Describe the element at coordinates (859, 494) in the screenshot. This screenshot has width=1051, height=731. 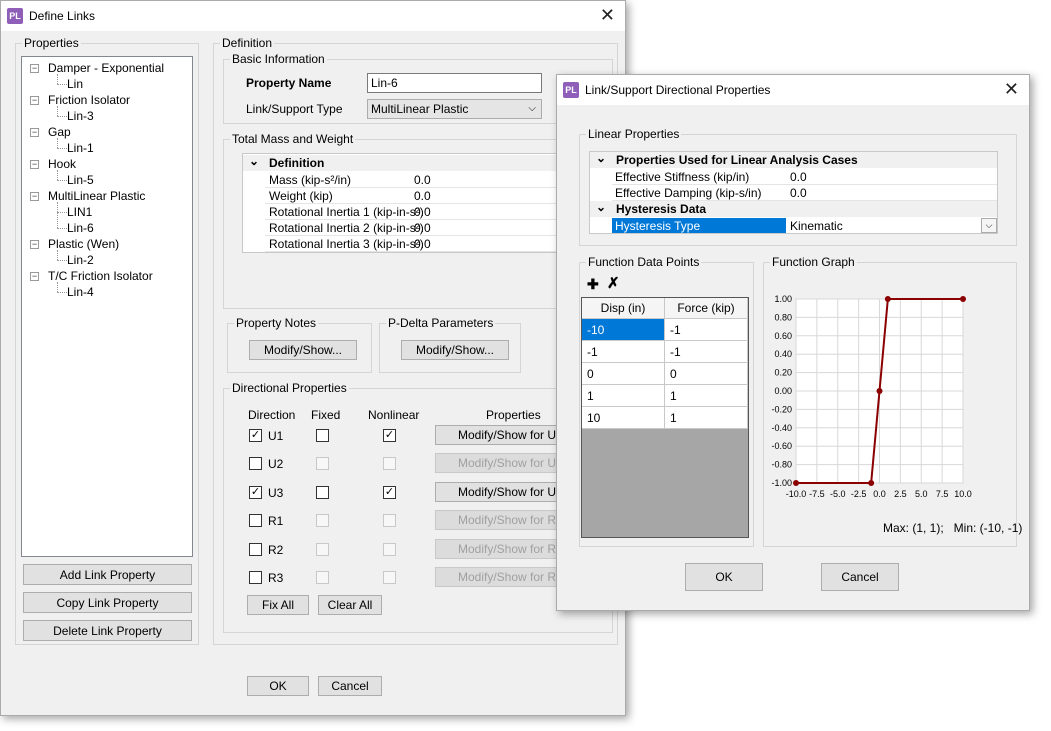
I see `x-tick-label: -2.5` at that location.